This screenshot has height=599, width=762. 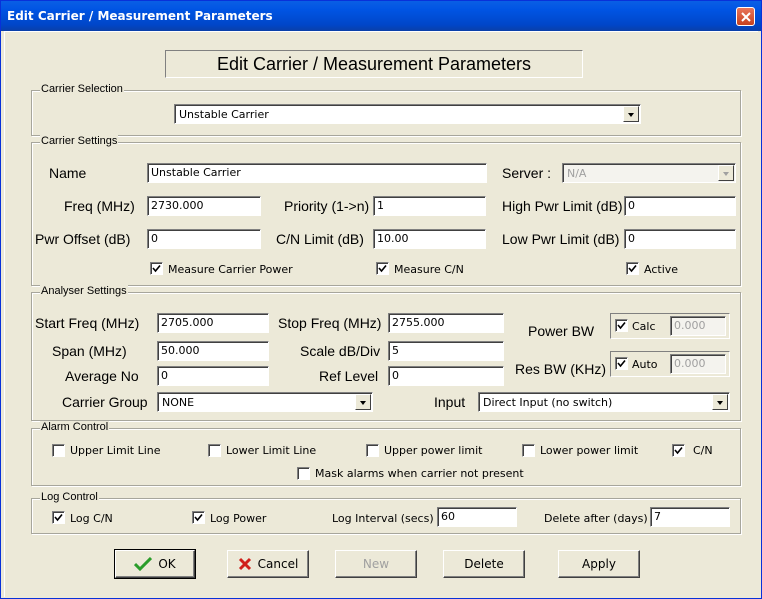 What do you see at coordinates (320, 239) in the screenshot?
I see `cn-limit-label: C/N Limit (dB)` at bounding box center [320, 239].